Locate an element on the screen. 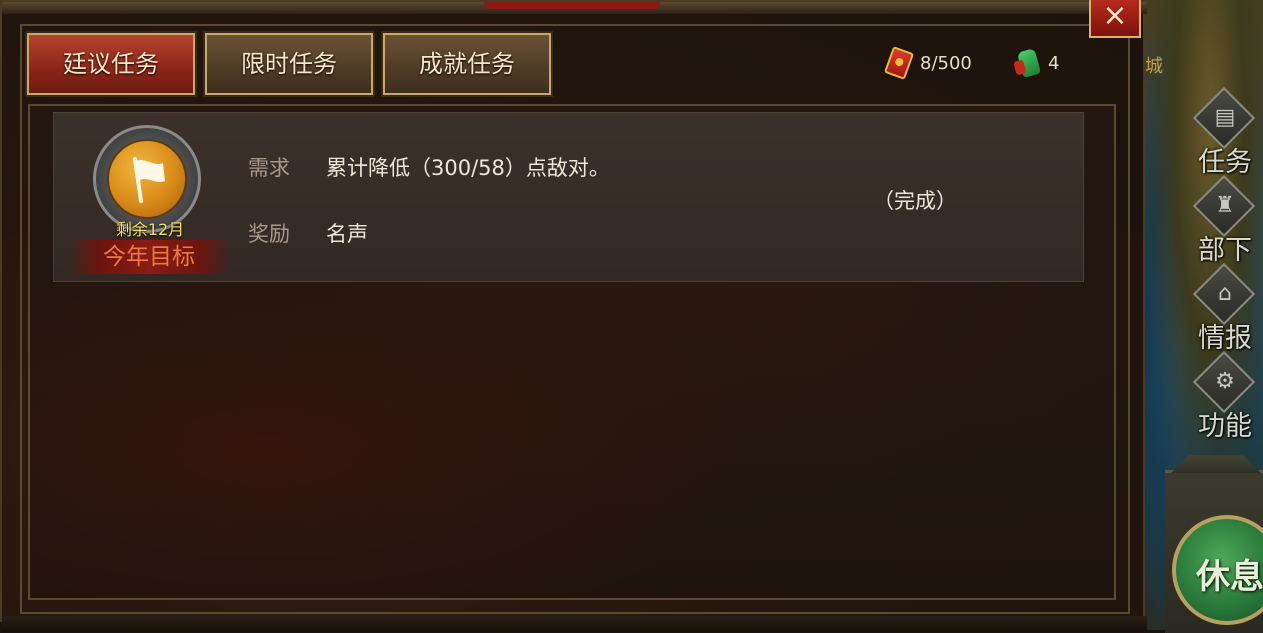 The image size is (1263, 633). rest-label: 休息 is located at coordinates (1229, 577).